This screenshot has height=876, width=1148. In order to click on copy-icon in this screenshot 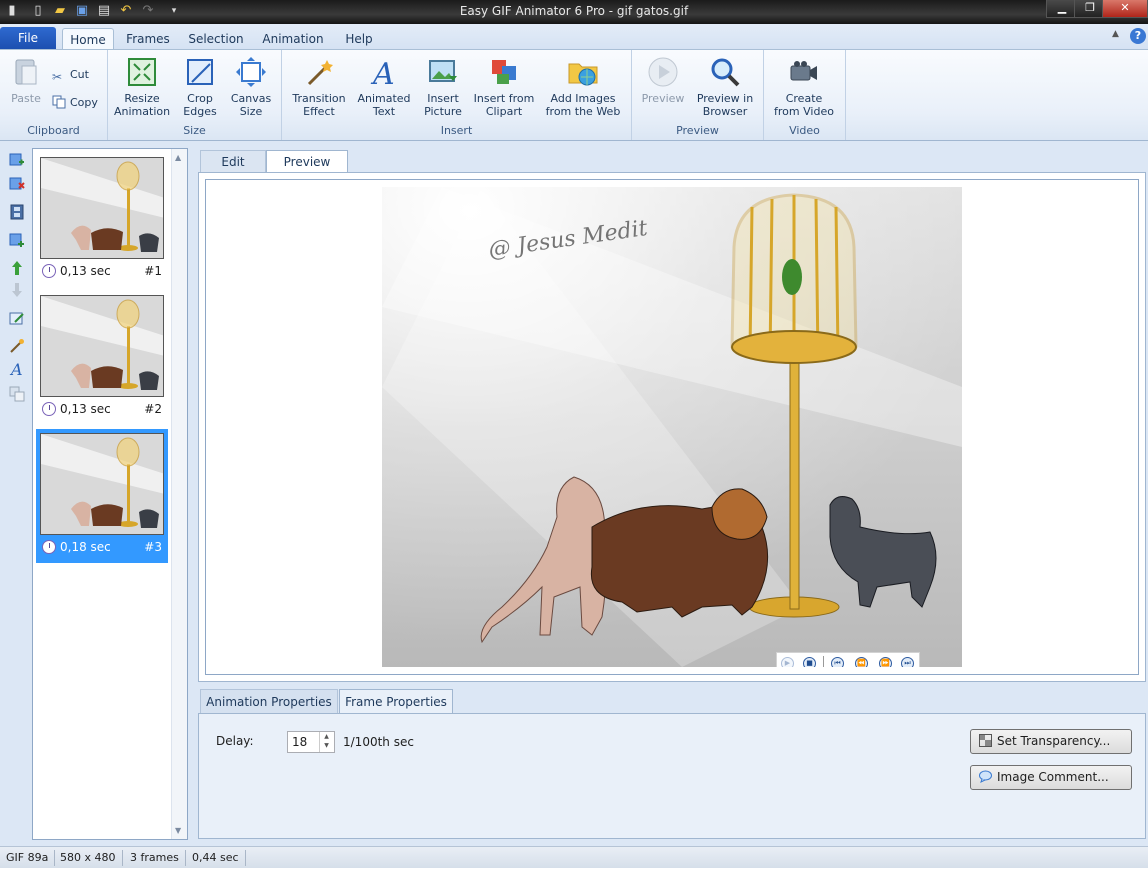, I will do `click(59, 102)`.